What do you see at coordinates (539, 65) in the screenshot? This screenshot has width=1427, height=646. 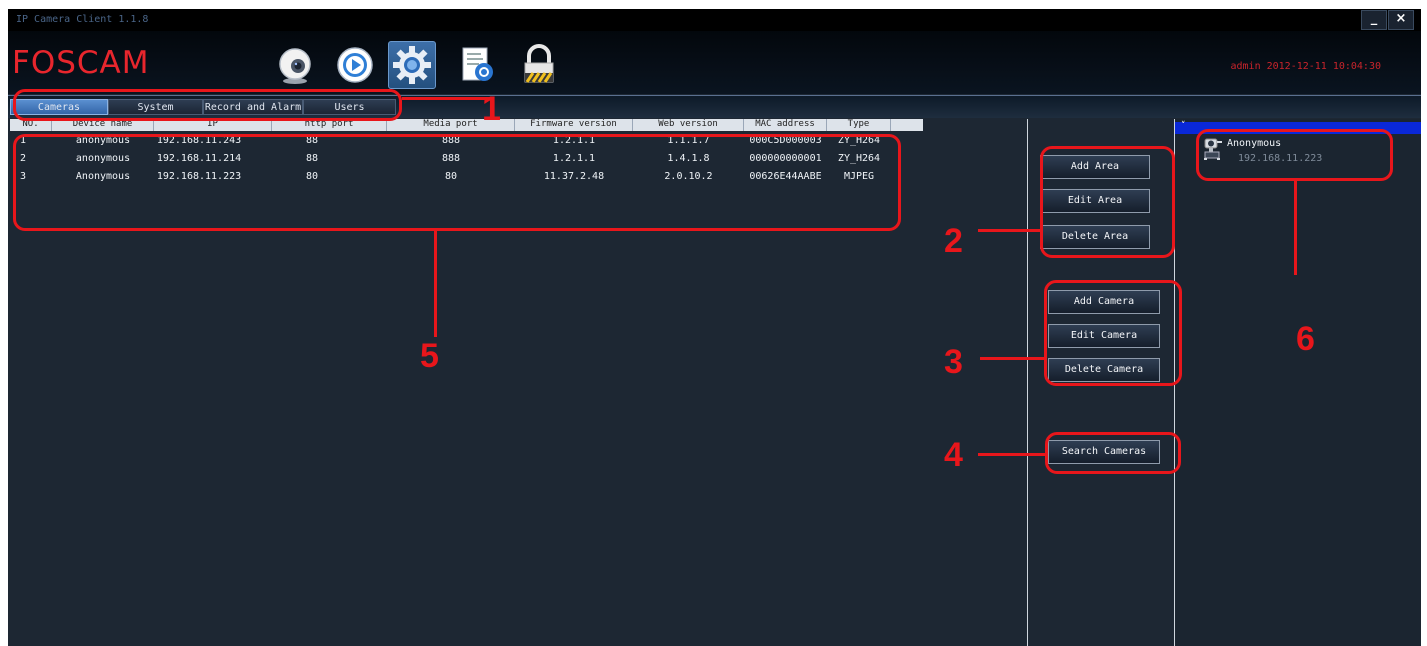 I see `lock-icon` at bounding box center [539, 65].